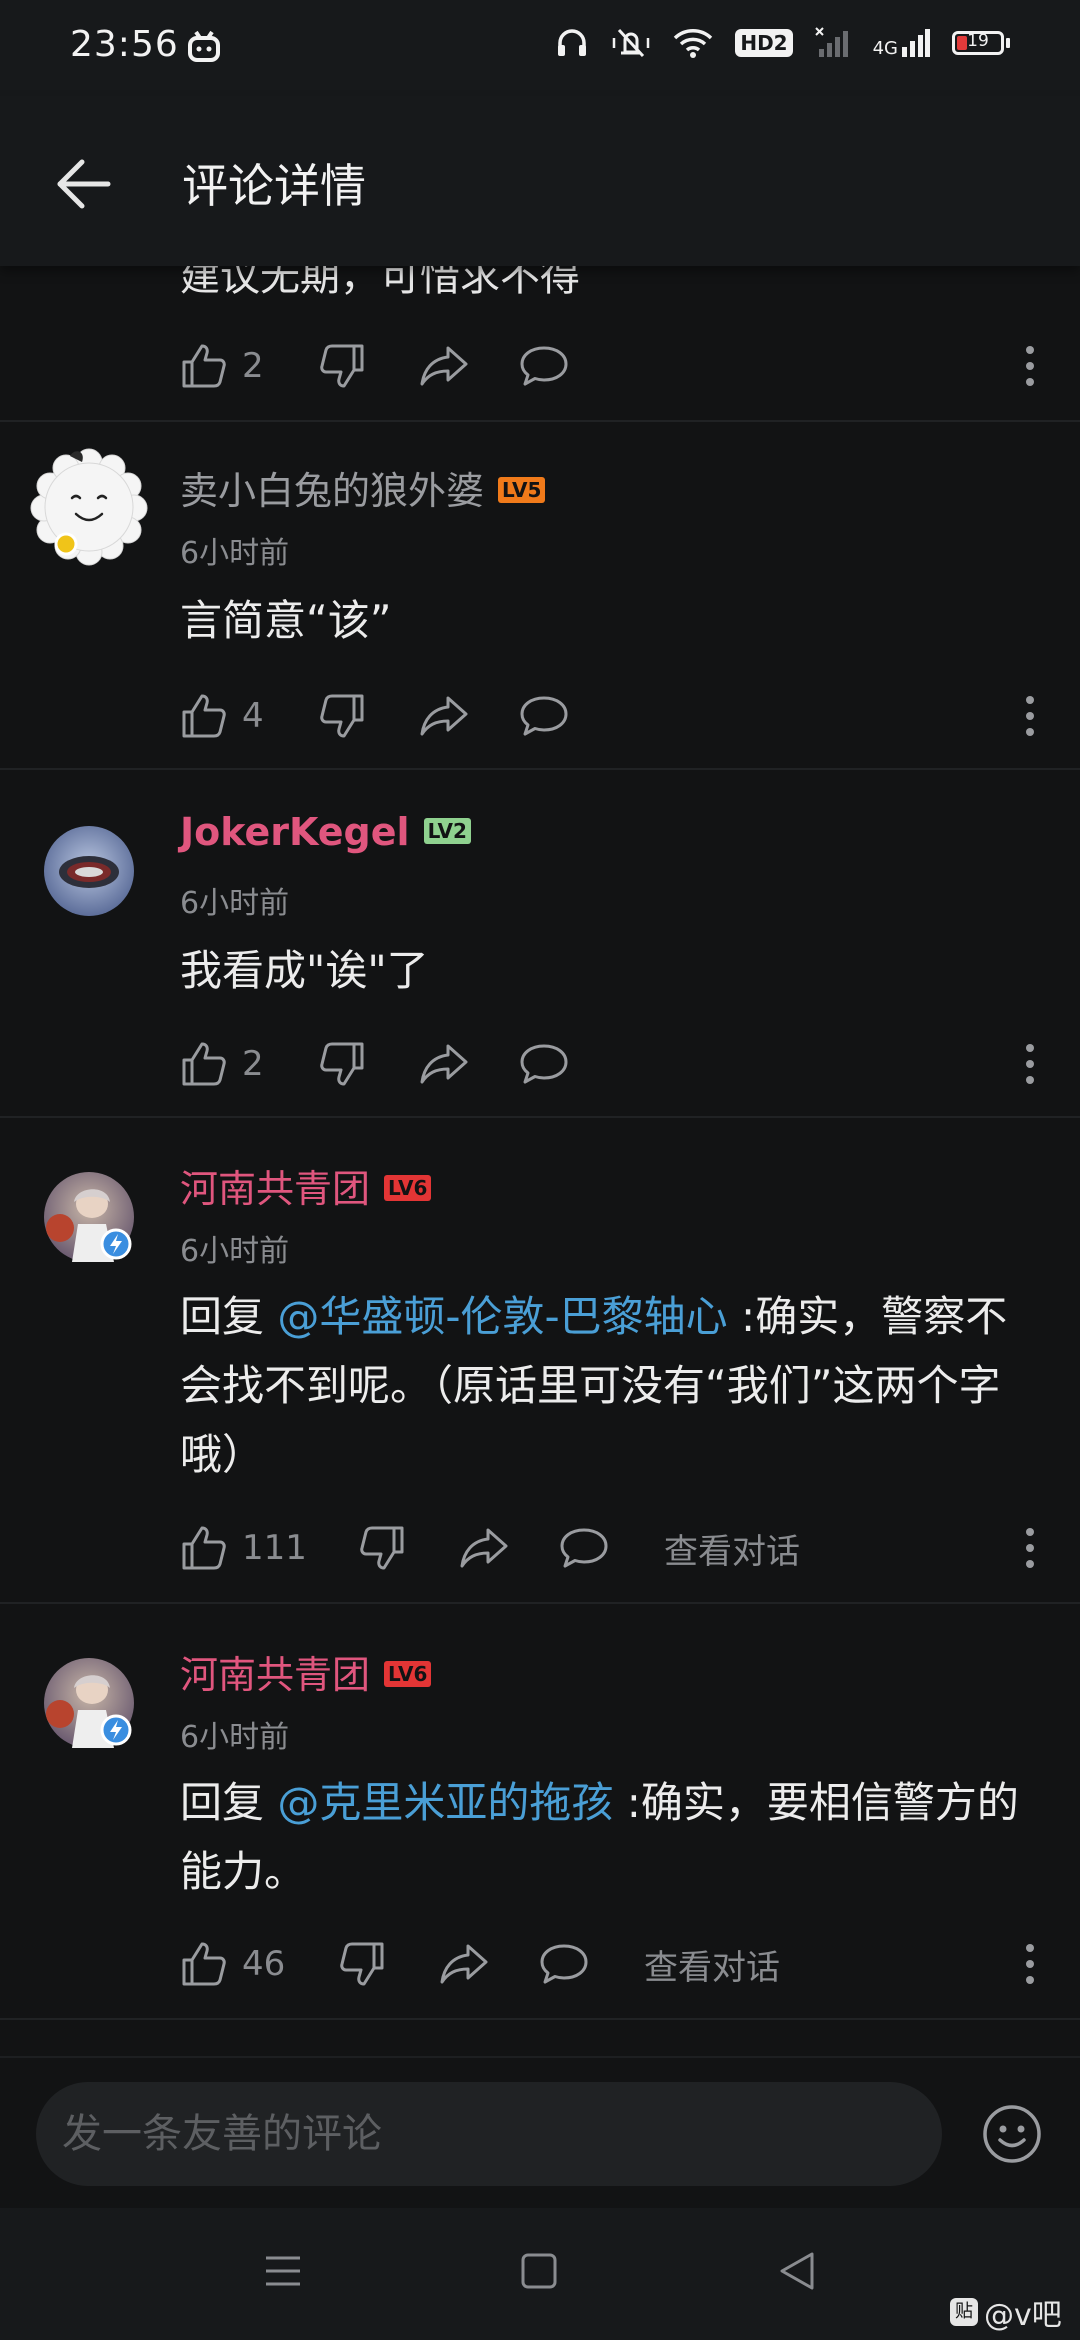  I want to click on battery-level: 19, so click(978, 41).